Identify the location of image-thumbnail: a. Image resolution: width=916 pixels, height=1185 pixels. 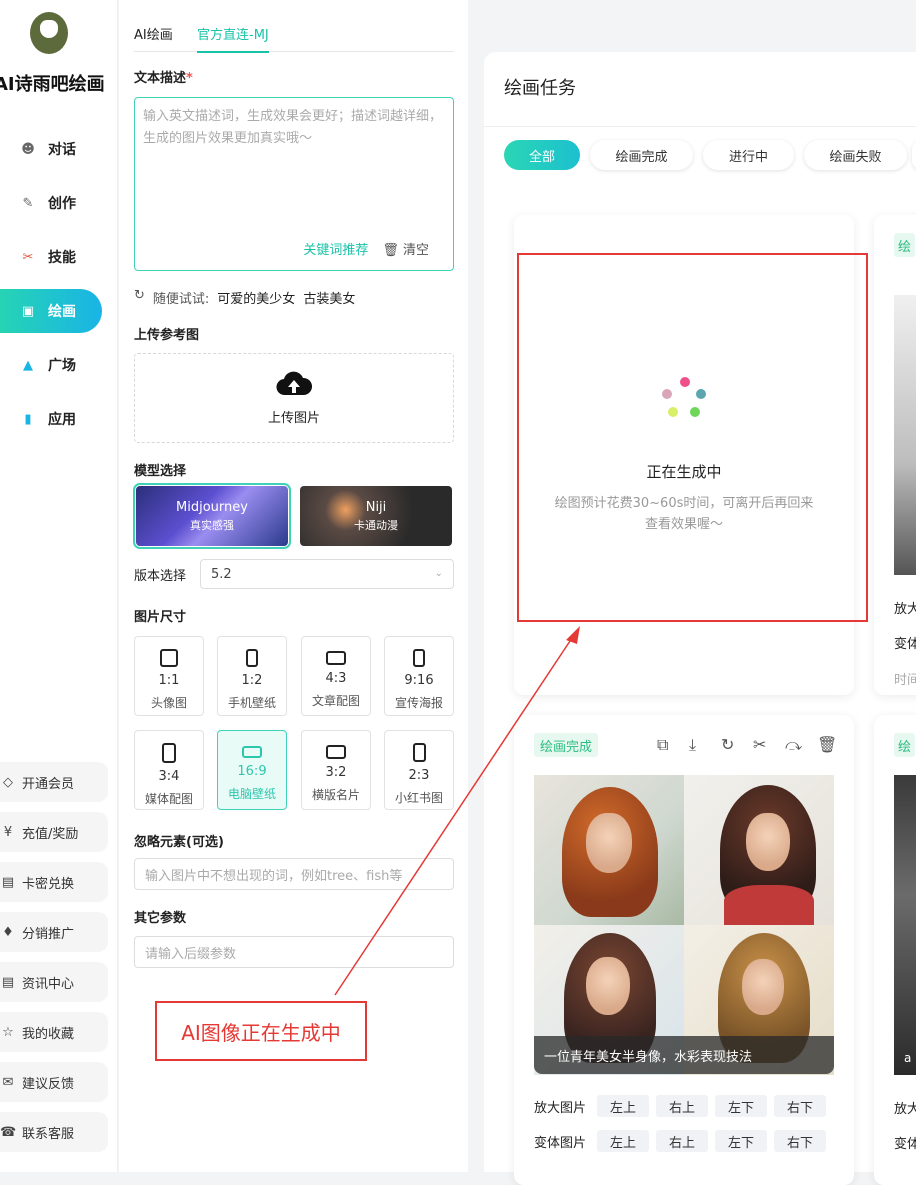
(905, 925).